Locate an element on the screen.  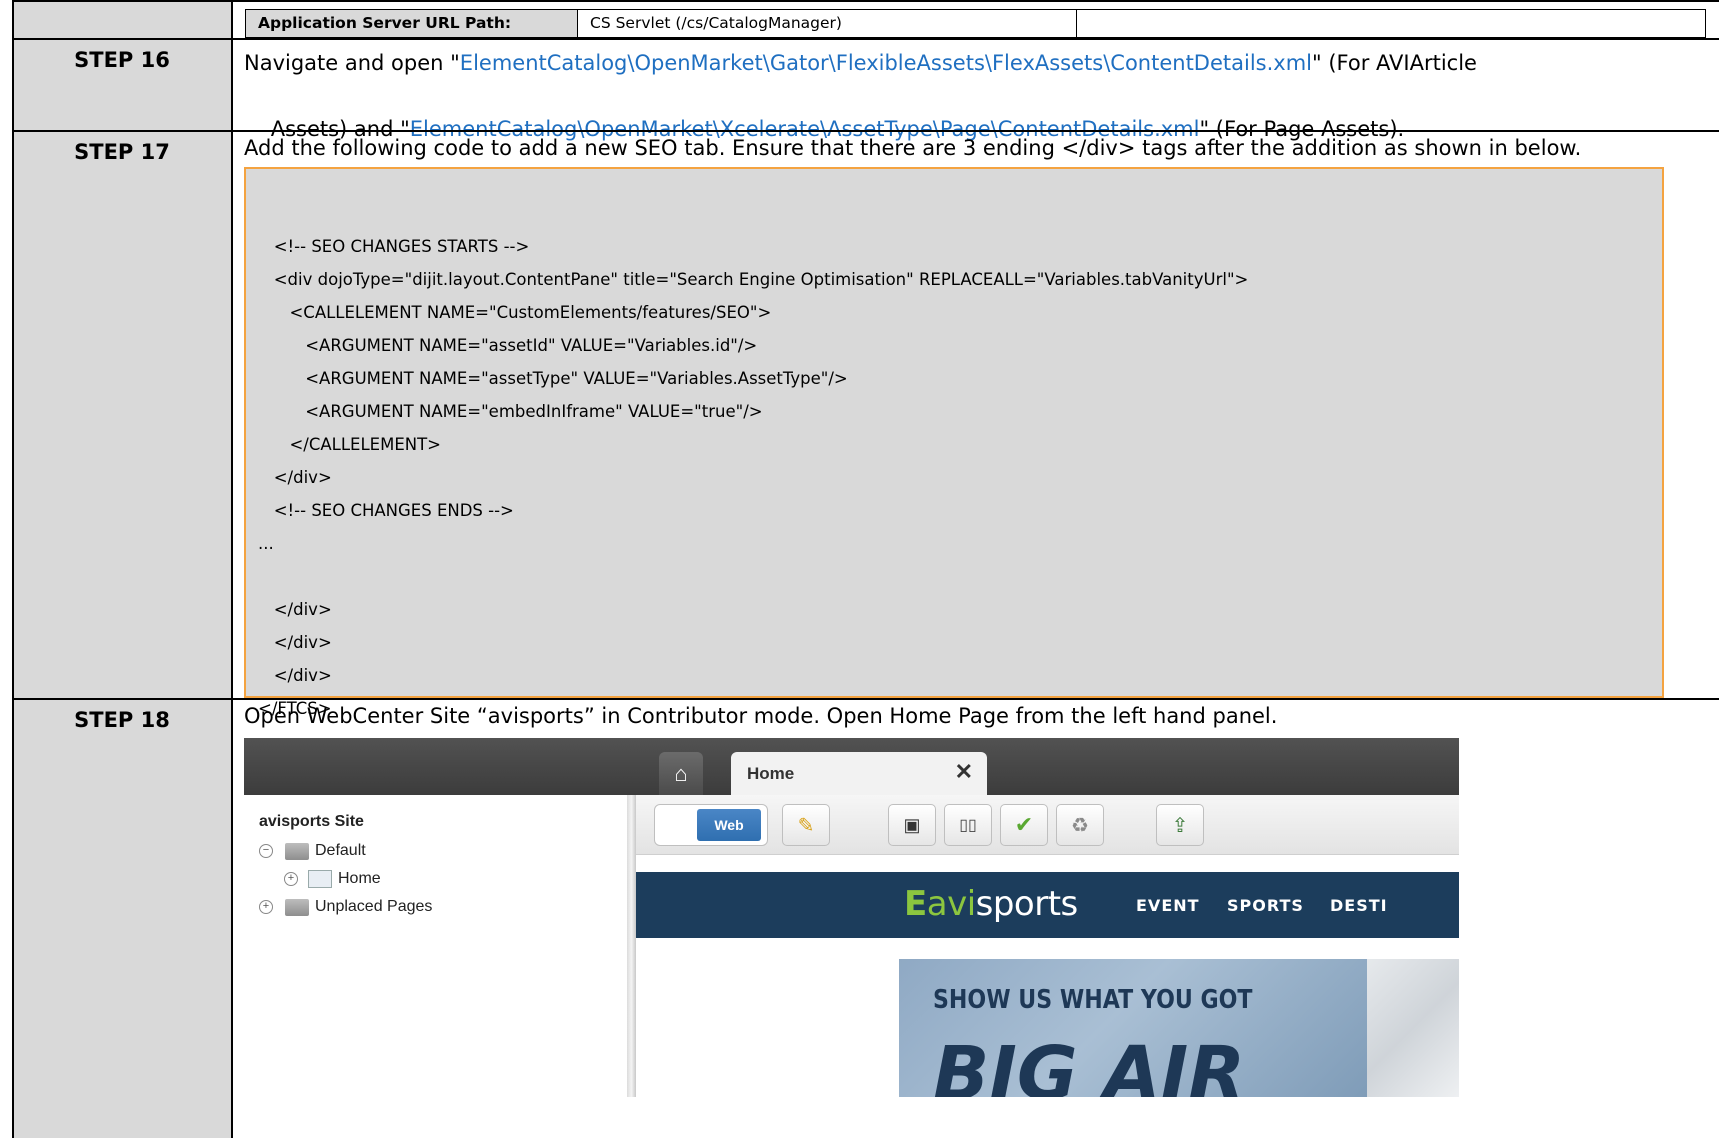
step17-label-cell: STEP 17 is located at coordinates (122, 414).